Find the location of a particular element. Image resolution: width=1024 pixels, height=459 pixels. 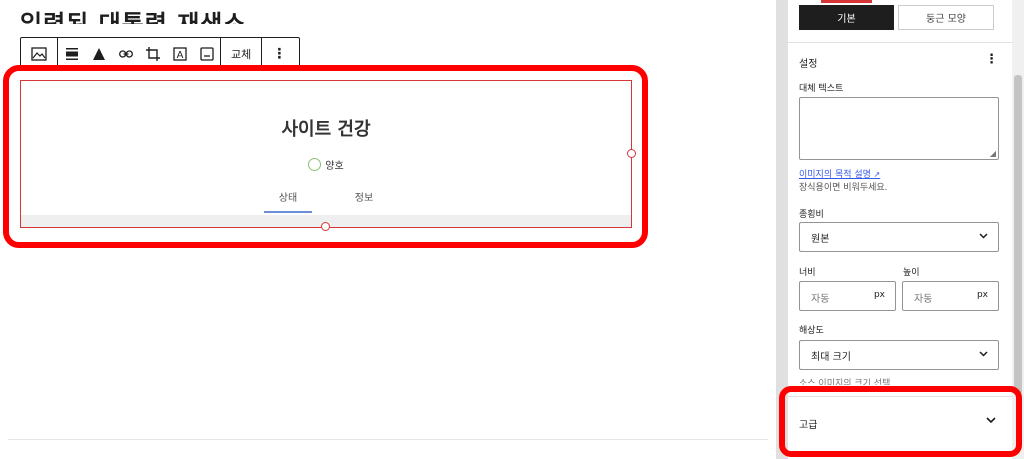

link-icon is located at coordinates (125, 54).